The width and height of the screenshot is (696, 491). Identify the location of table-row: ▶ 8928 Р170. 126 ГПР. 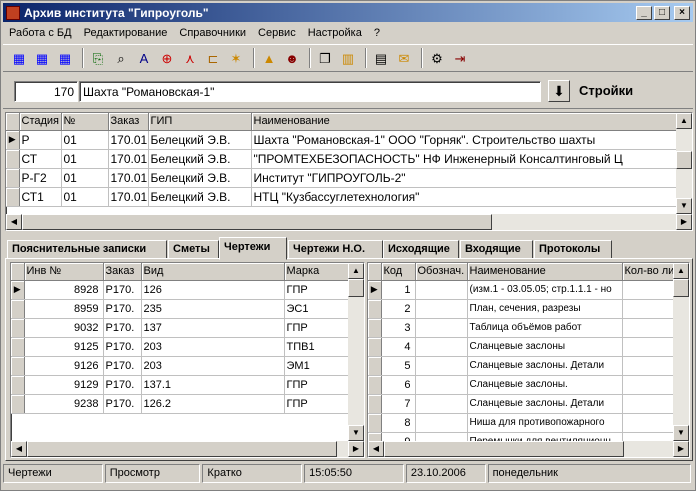
(180, 290).